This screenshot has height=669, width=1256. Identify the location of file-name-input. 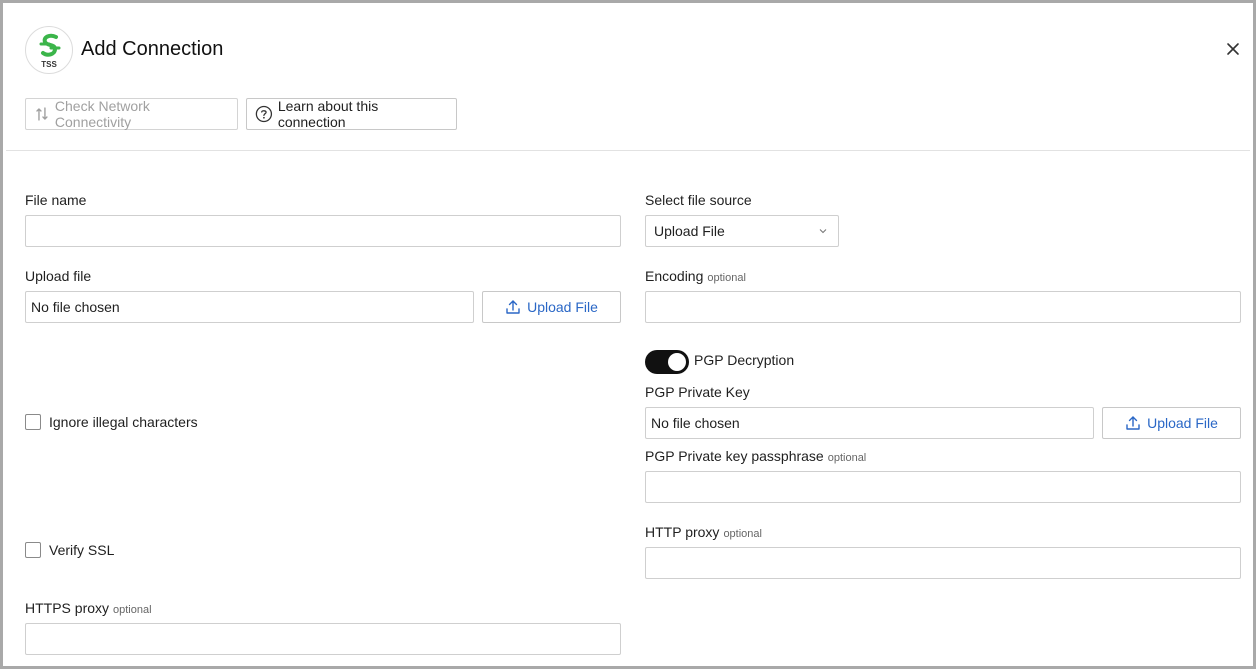
(323, 231).